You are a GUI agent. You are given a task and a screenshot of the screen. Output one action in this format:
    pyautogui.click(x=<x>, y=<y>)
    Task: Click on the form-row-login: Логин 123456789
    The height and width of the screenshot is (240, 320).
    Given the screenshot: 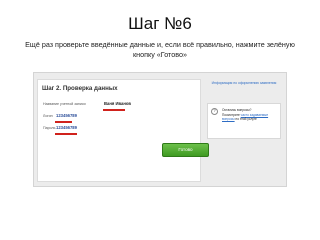 What is the action you would take?
    pyautogui.click(x=119, y=118)
    